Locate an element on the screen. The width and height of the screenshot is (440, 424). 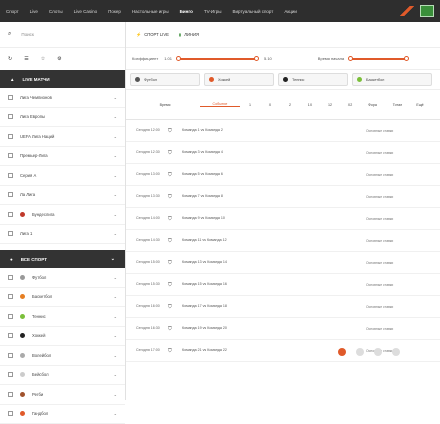
event-teams: Команда 17 vs Команда 18 is located at coordinates (232, 306).